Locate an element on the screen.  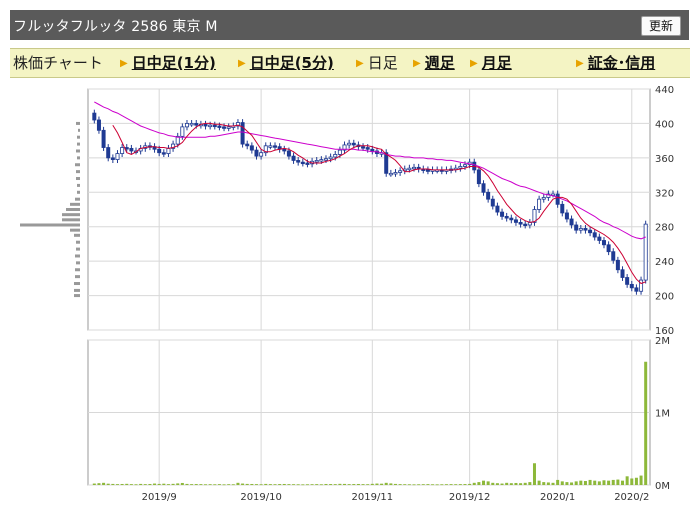
x-tick-label: 2019/10 is located at coordinates (261, 497).